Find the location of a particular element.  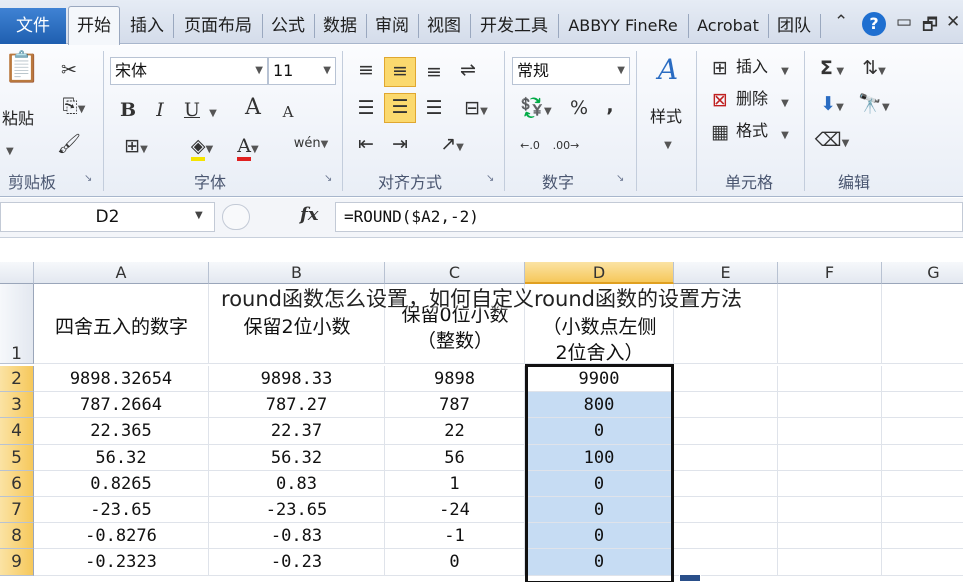

find-select-icon: 🔭▼ is located at coordinates (874, 106).